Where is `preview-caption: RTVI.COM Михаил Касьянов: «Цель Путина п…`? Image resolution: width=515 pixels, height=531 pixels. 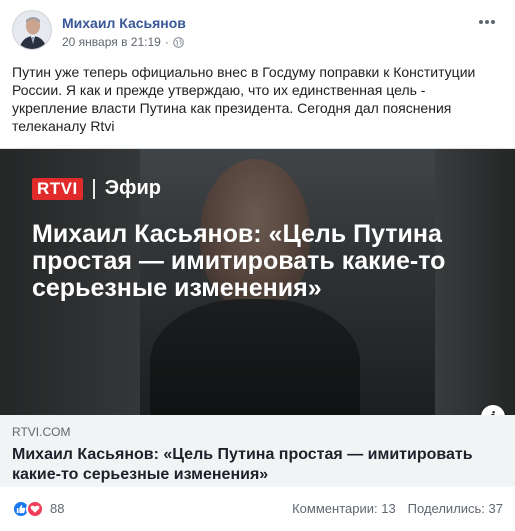
preview-caption: RTVI.COM Михаил Касьянов: «Цель Путина п… is located at coordinates (257, 451).